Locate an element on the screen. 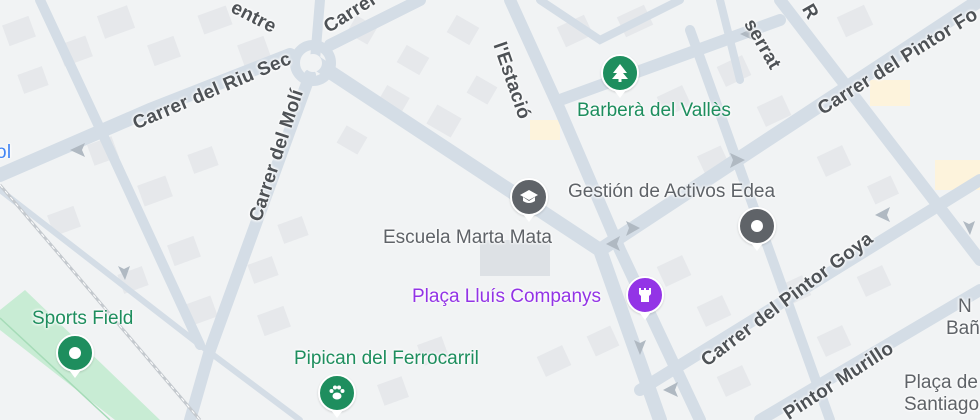 This screenshot has width=980, height=420. graduation-cap-icon is located at coordinates (529, 197).